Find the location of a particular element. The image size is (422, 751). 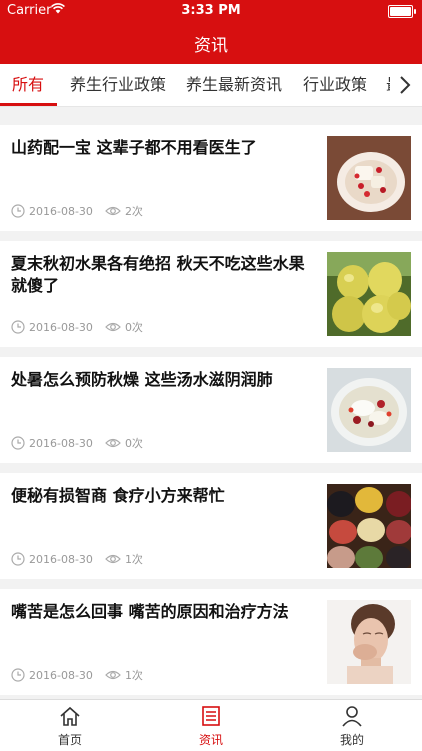

article-meta: 2016-08-30 2次 is located at coordinates (77, 211).